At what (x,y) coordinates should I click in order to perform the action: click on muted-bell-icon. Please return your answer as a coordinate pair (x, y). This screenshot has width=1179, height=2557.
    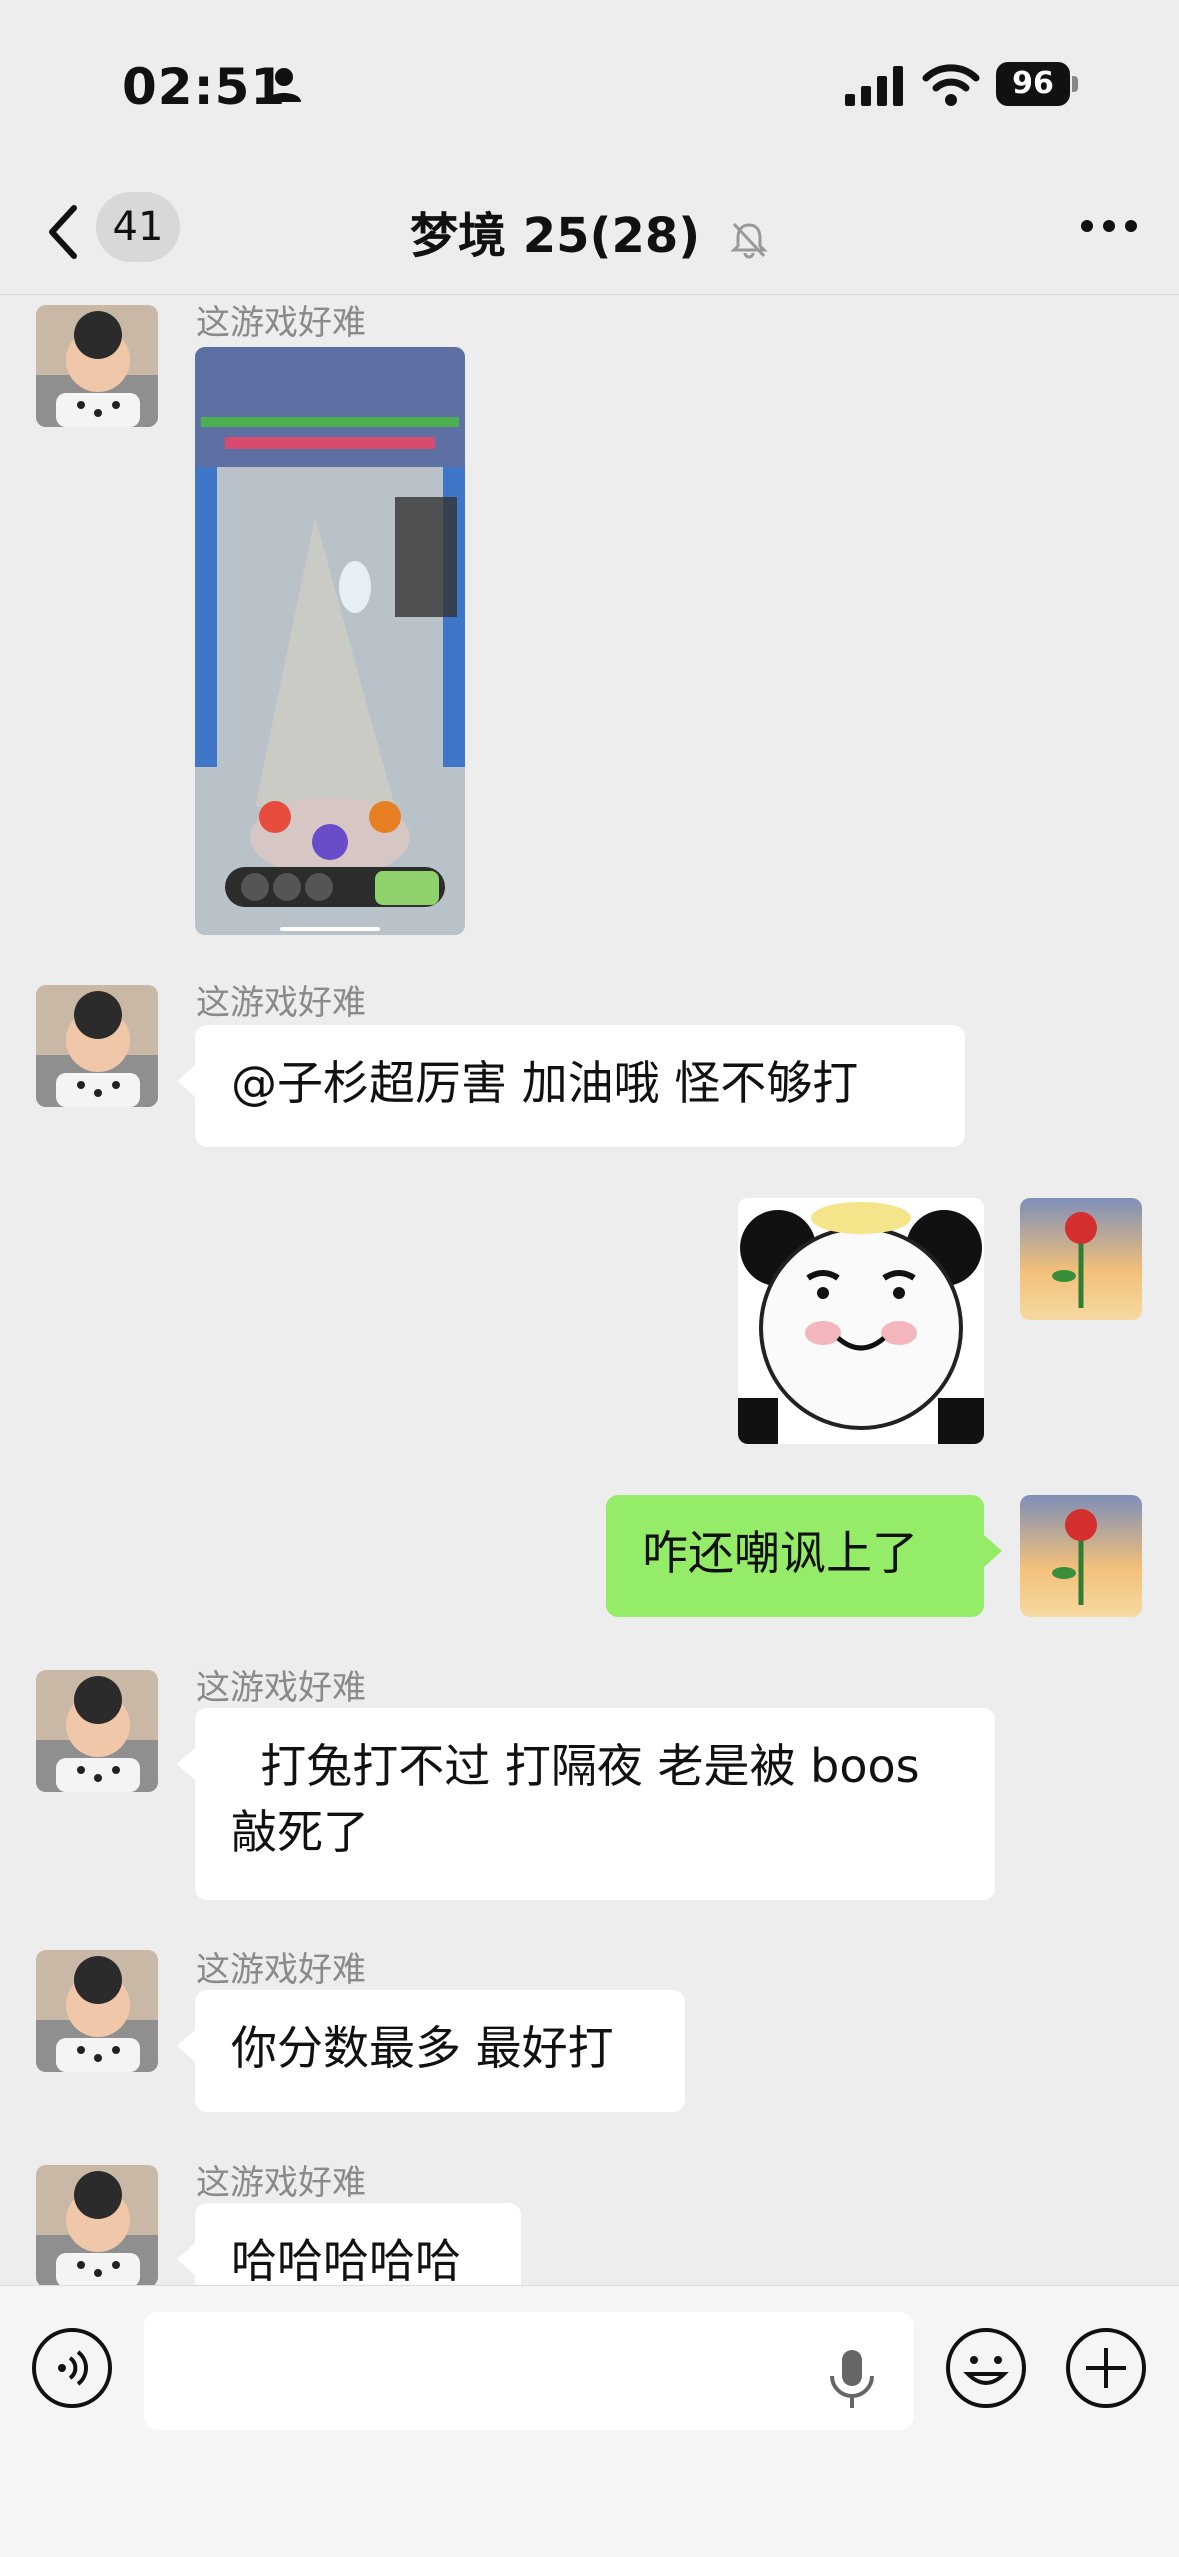
    Looking at the image, I should click on (749, 240).